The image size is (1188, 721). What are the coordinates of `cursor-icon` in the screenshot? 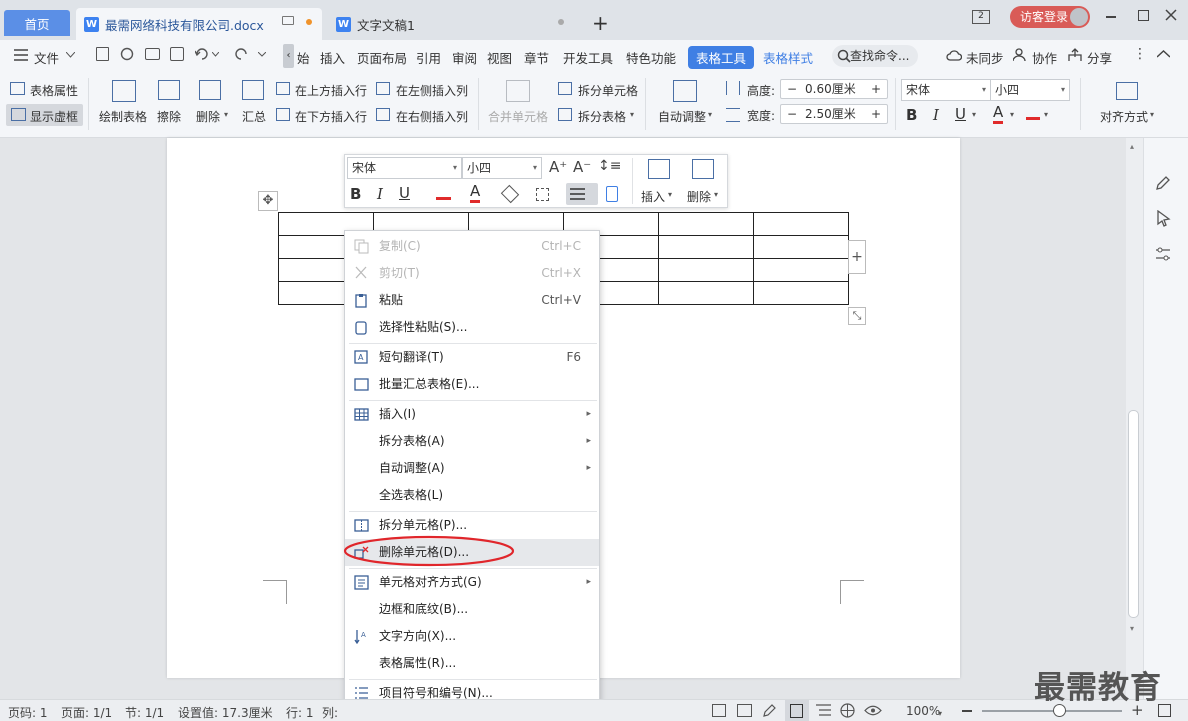 It's located at (1164, 218).